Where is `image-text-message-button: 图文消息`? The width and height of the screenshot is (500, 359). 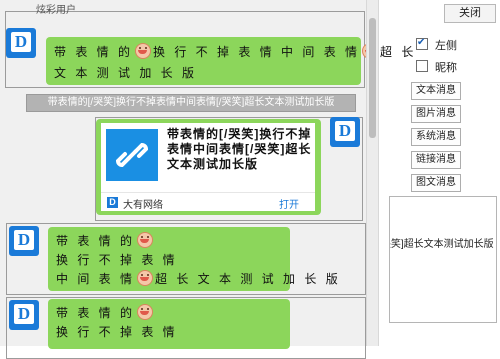
image-text-message-button: 图文消息 is located at coordinates (436, 183).